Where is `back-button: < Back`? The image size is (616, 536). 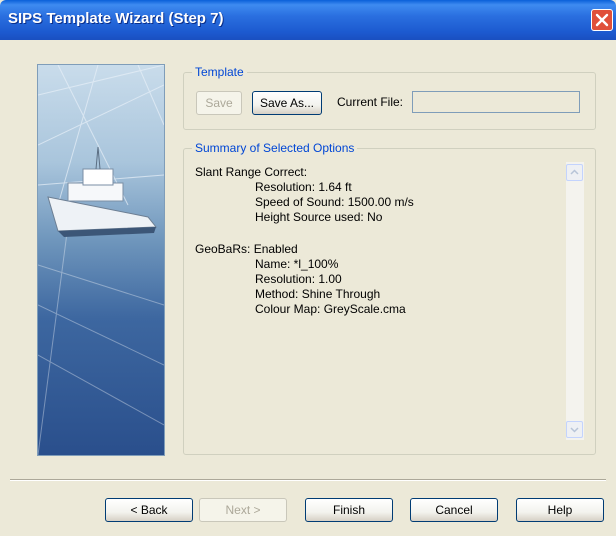 back-button: < Back is located at coordinates (149, 510).